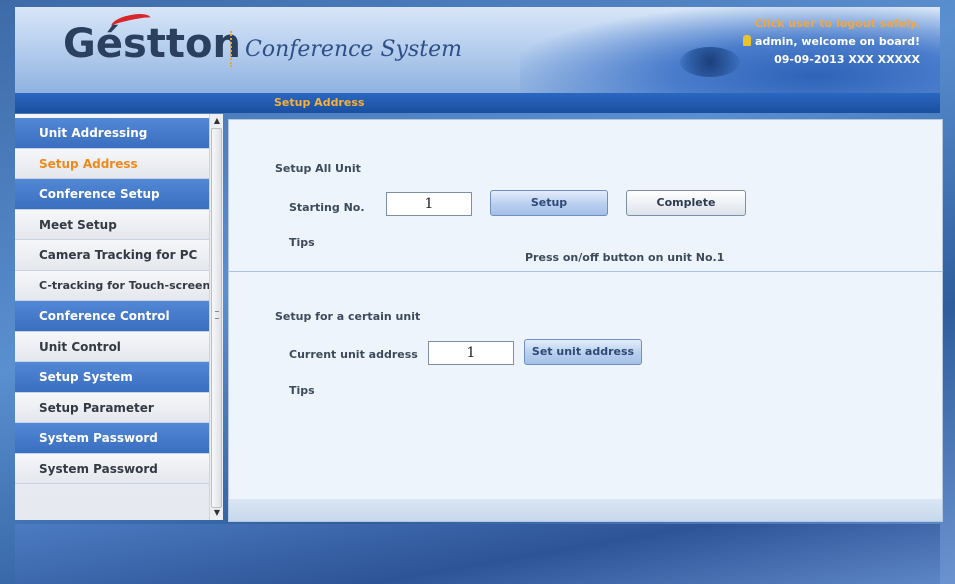 This screenshot has width=955, height=584. Describe the element at coordinates (112, 438) in the screenshot. I see `sidebar-group-system-password: System Password` at that location.